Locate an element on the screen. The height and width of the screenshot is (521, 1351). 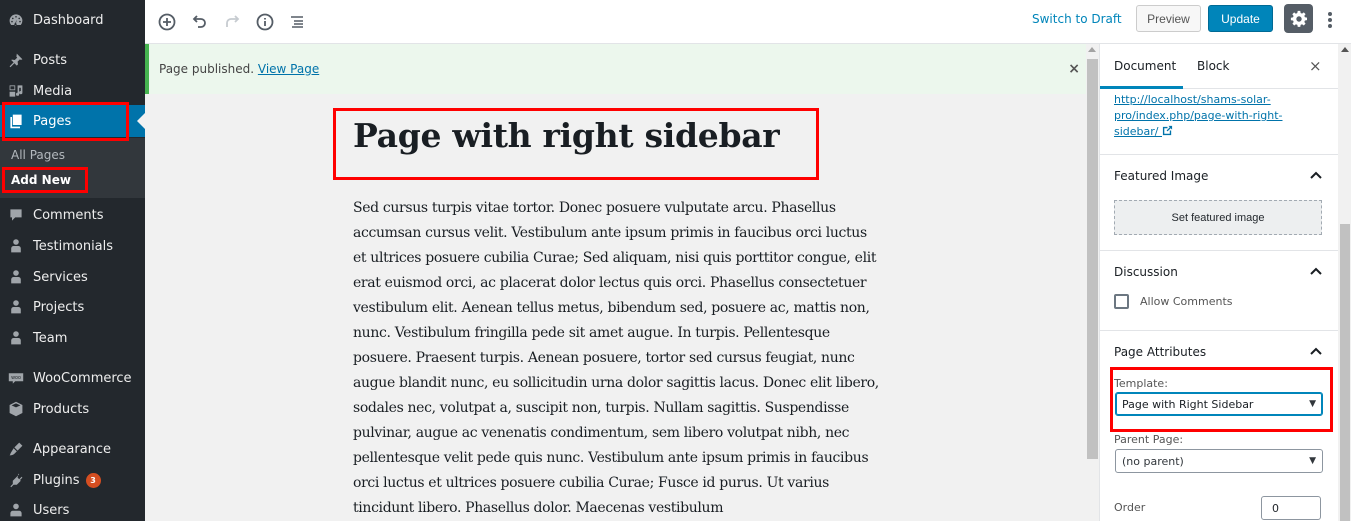
menu-item-comments: Comments is located at coordinates (72, 215).